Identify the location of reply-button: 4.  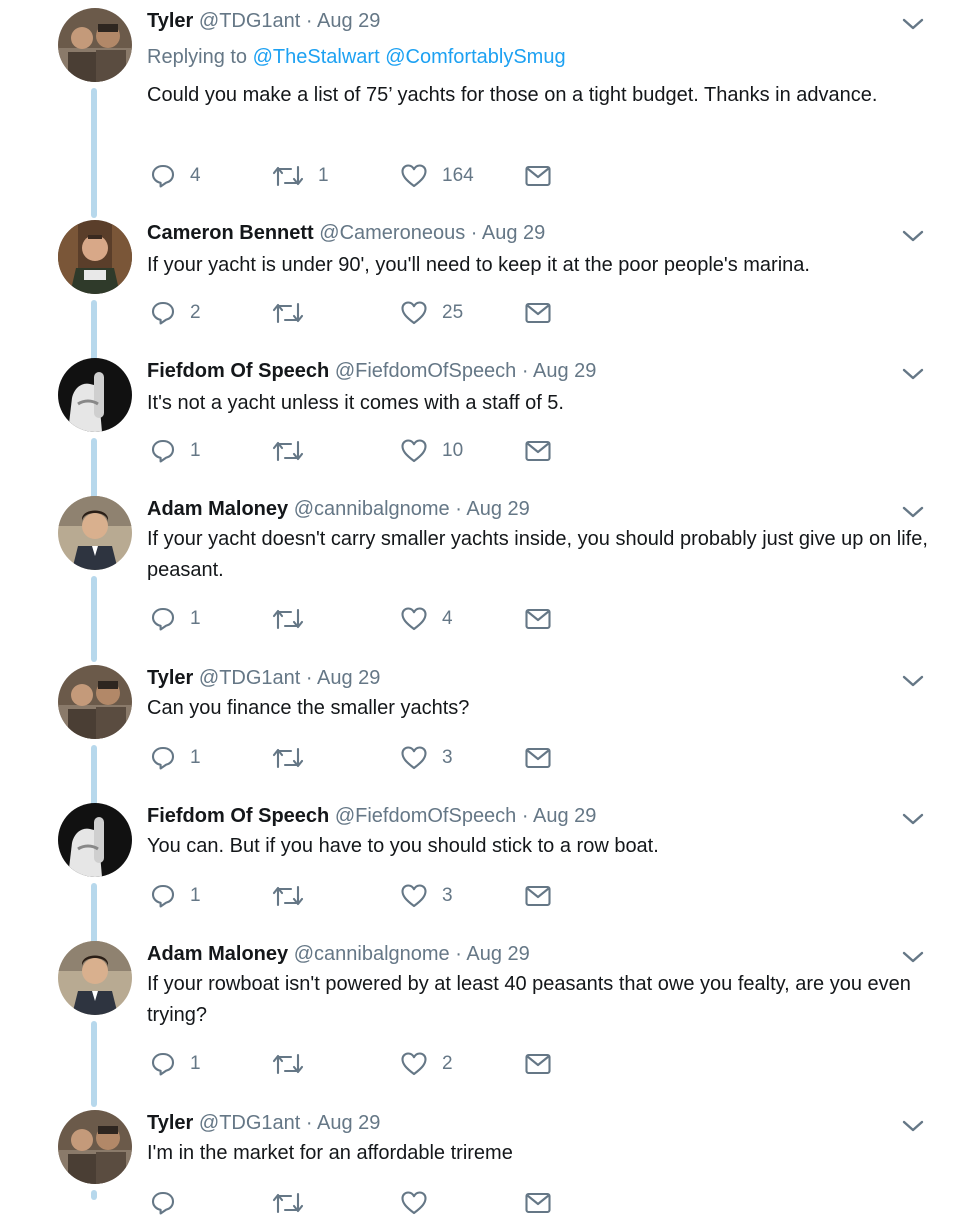
(175, 176).